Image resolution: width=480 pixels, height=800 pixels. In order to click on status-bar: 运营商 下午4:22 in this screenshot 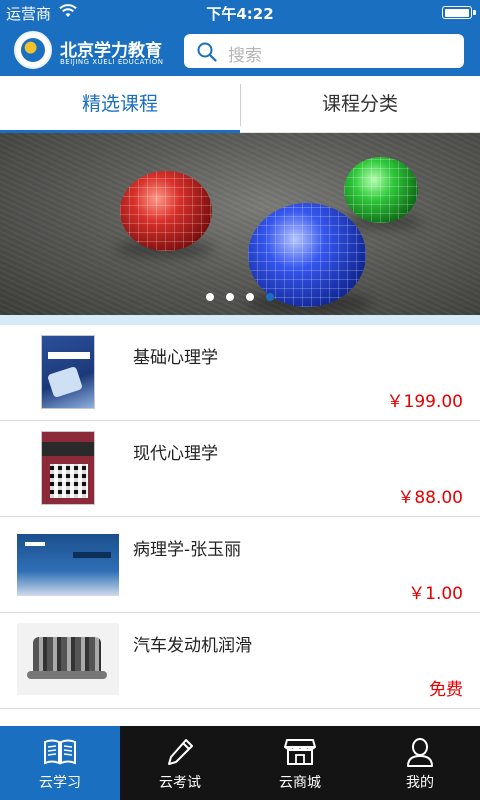, I will do `click(240, 12)`.